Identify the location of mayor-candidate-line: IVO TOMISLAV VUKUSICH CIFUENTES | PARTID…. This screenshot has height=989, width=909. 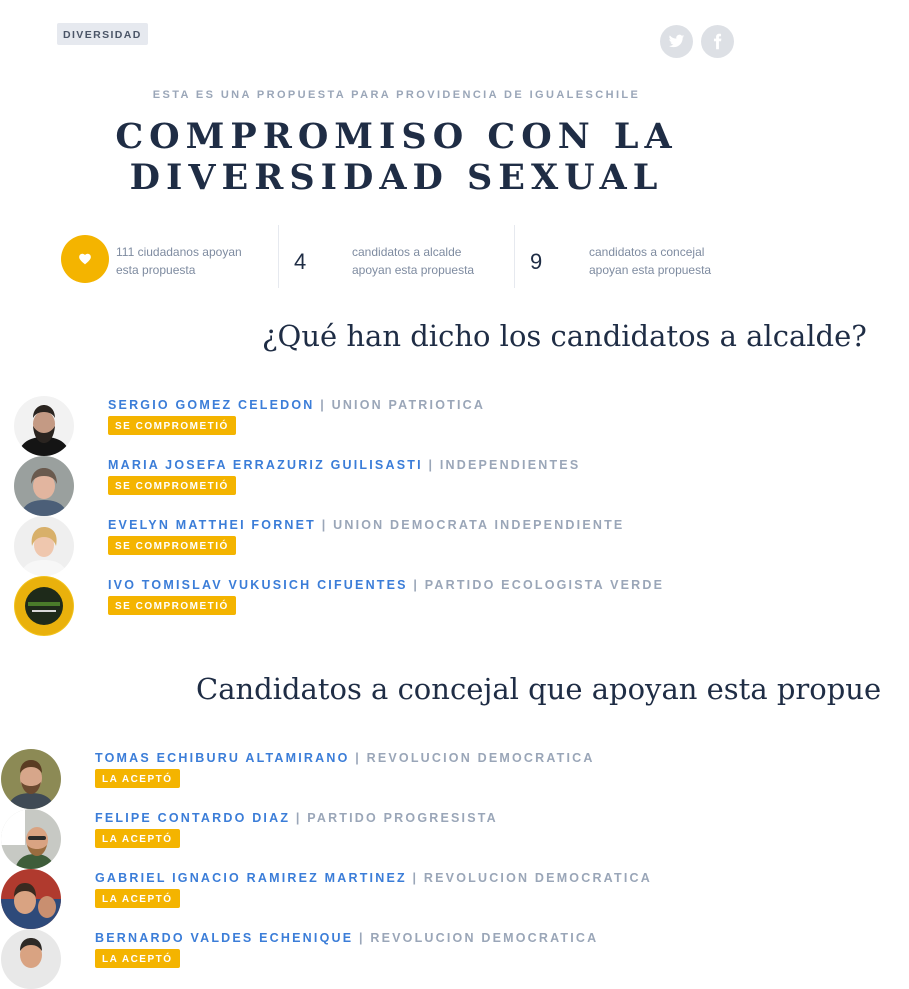
(386, 585).